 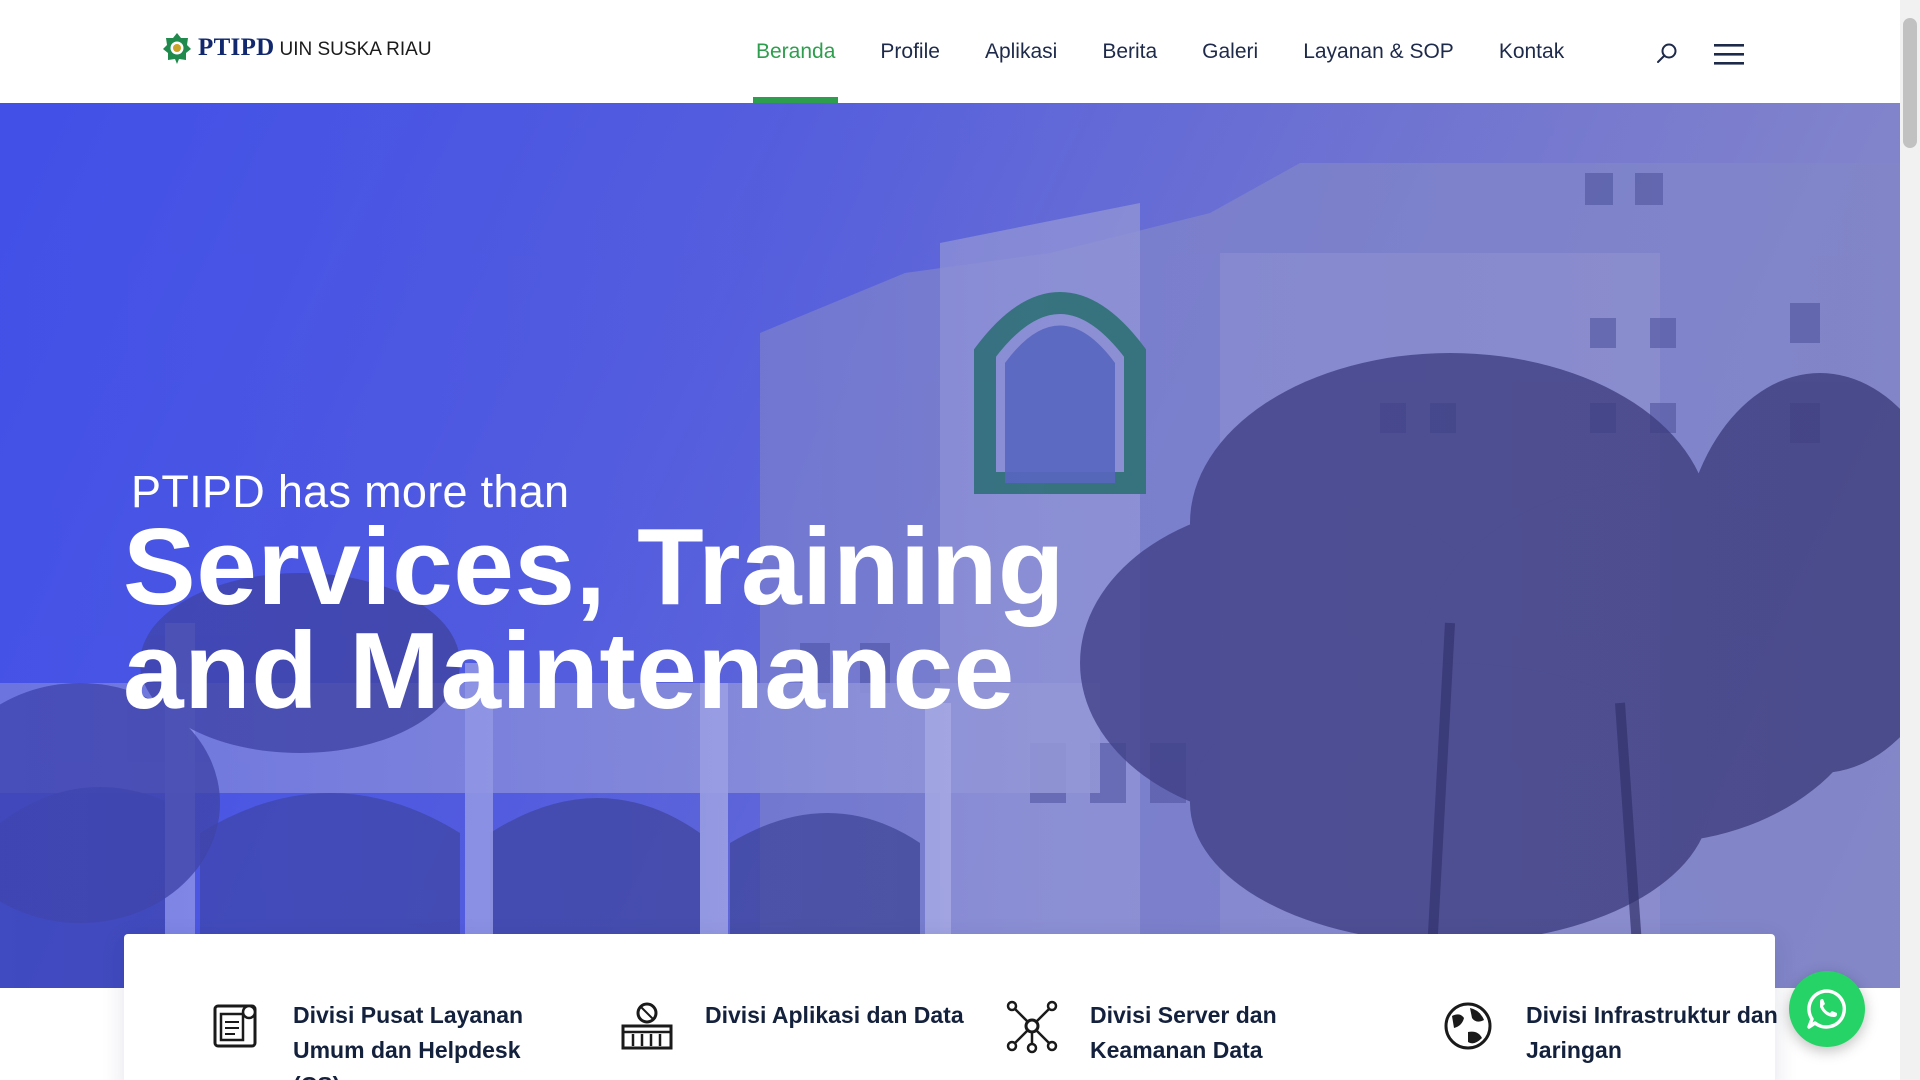 I want to click on division-aplikasi-data: Divisi Aplikasi dan Data, so click(x=792, y=1026).